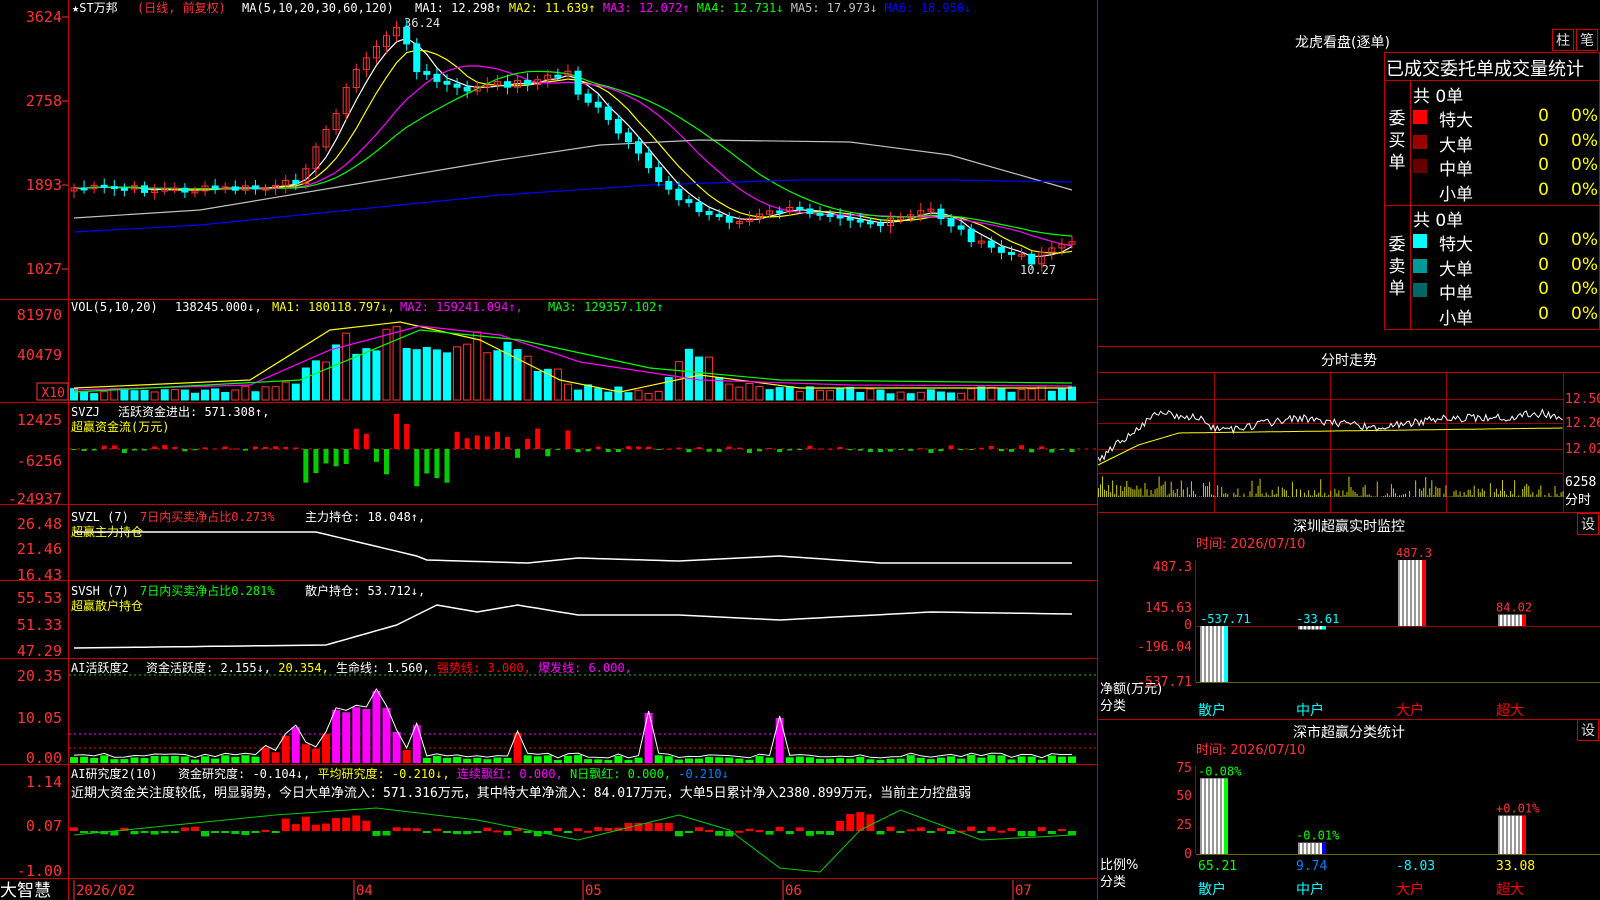  I want to click on svg-text: 1.14, so click(44, 782).